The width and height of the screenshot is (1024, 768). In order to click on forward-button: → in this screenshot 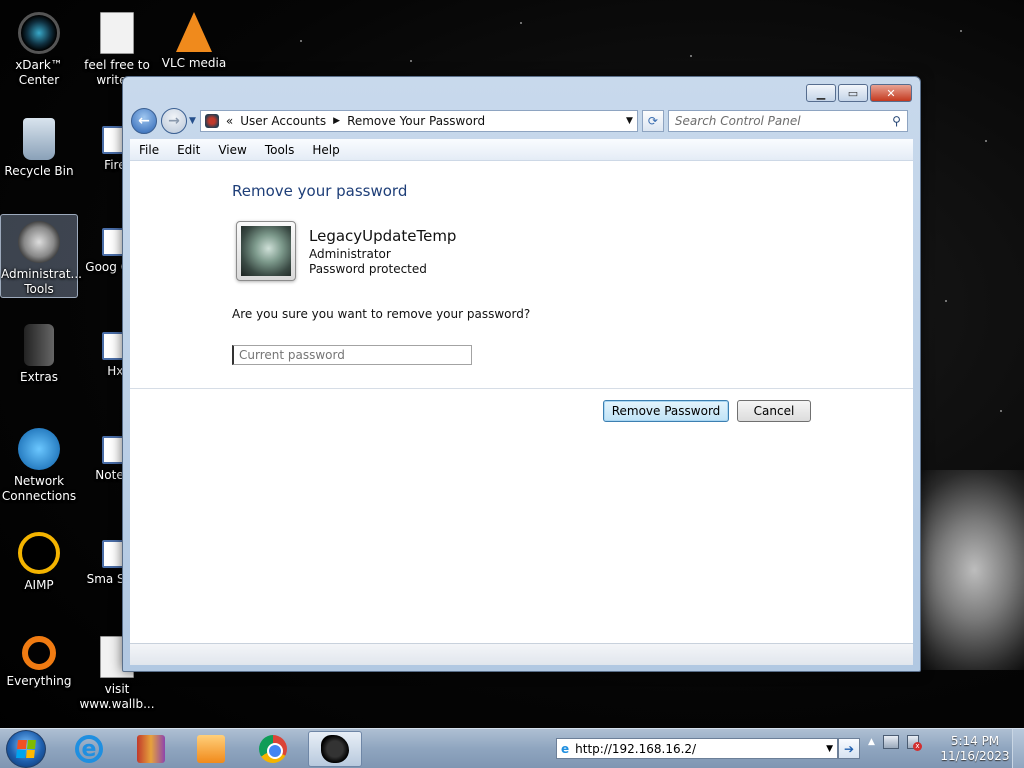, I will do `click(174, 121)`.